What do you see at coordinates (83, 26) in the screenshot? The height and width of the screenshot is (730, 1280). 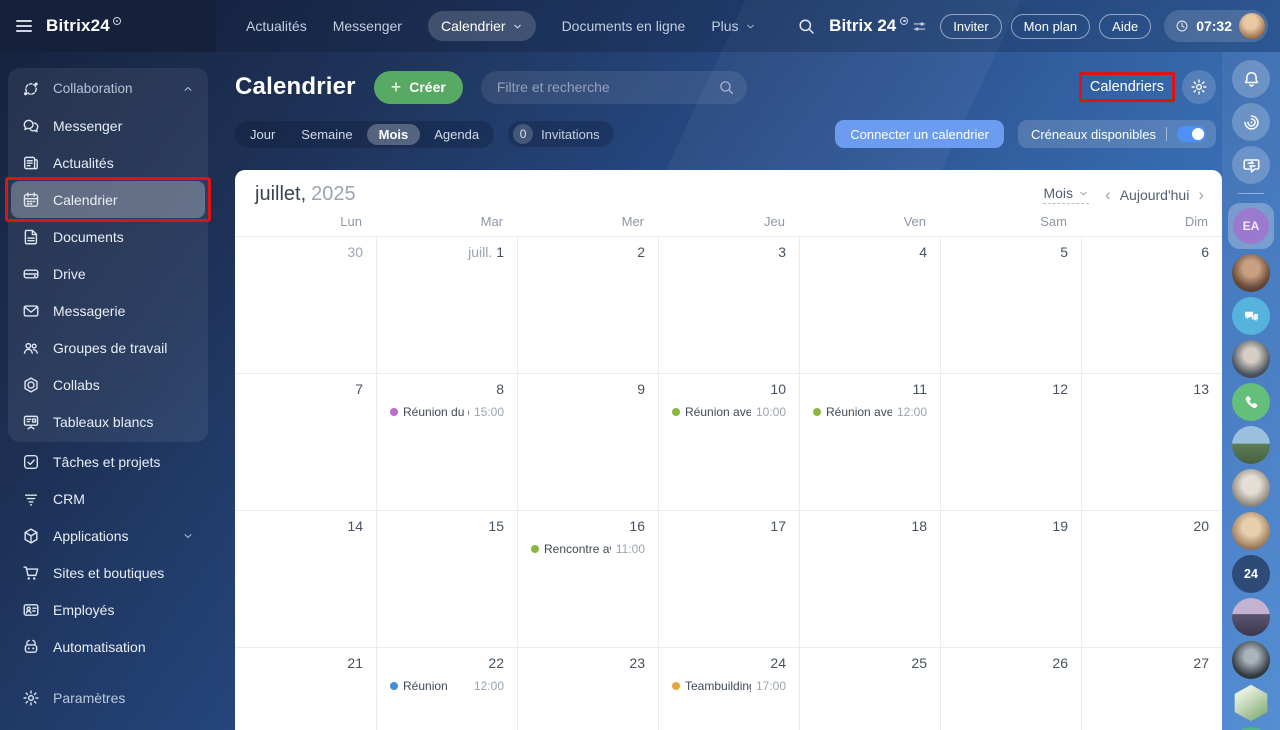 I see `bitrix24-logo: Bitrix24` at bounding box center [83, 26].